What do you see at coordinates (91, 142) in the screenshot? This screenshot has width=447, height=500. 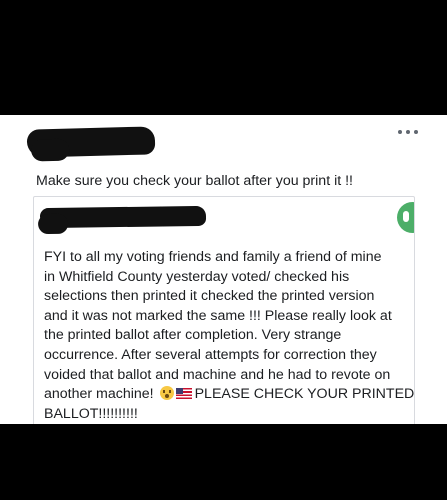 I see `redacted-author-name` at bounding box center [91, 142].